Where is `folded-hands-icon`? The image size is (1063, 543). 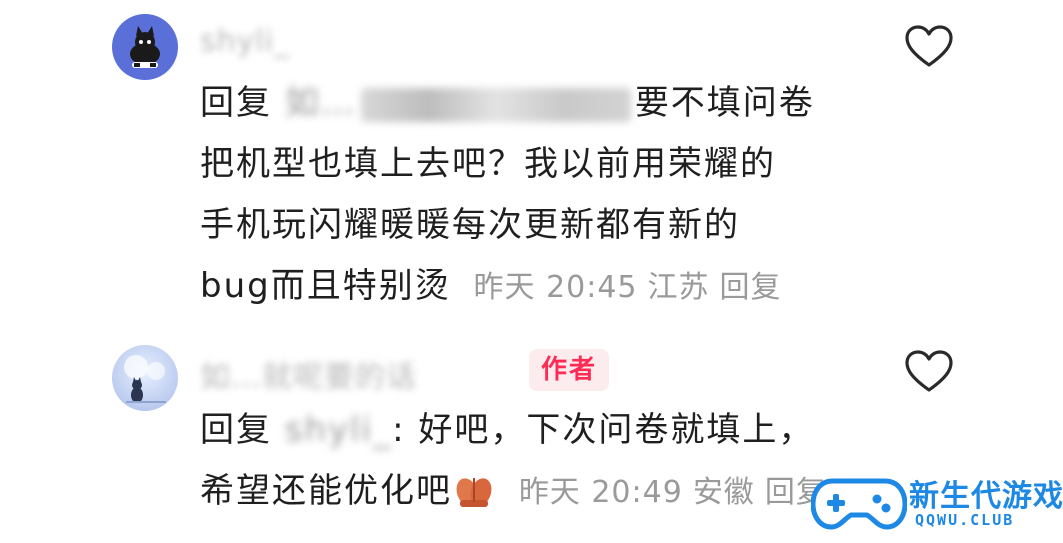
folded-hands-icon is located at coordinates (474, 492).